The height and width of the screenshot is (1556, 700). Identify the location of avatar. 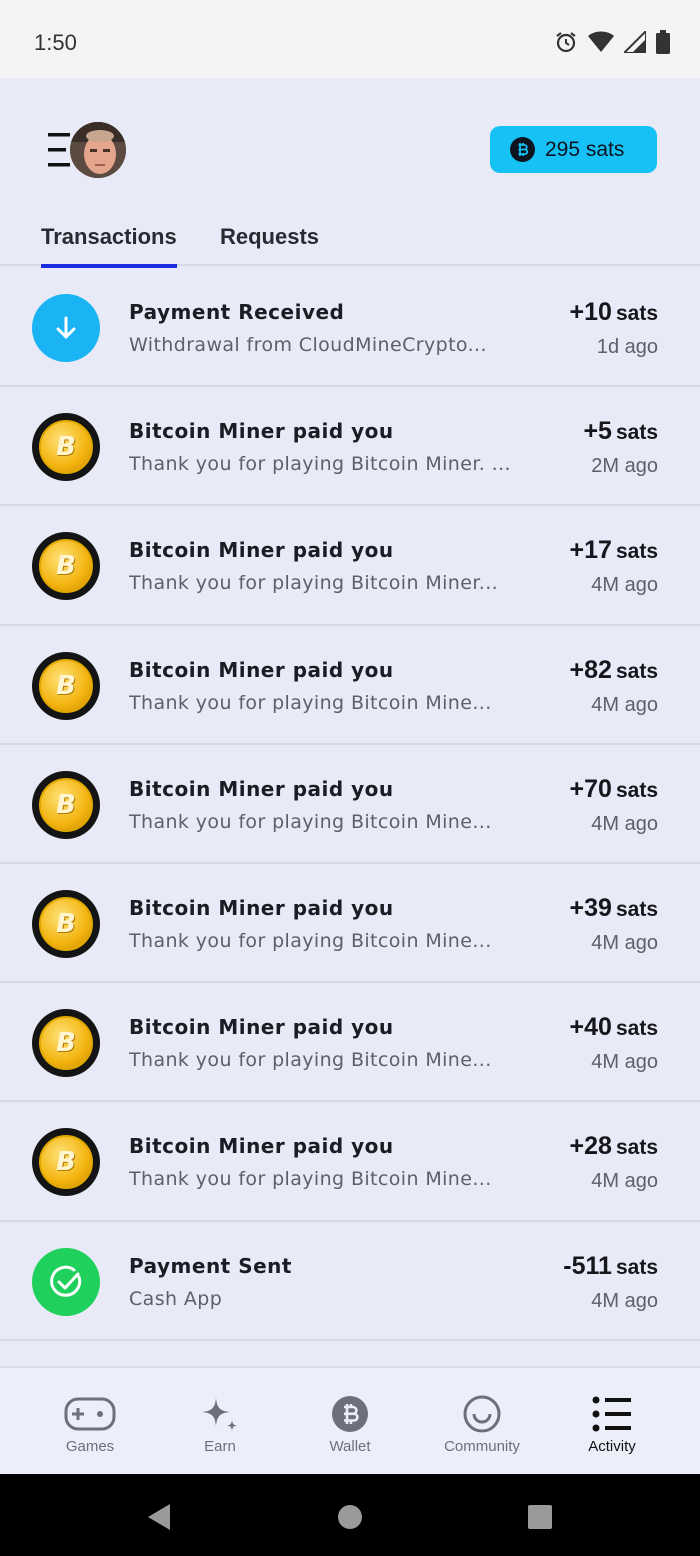
(98, 150).